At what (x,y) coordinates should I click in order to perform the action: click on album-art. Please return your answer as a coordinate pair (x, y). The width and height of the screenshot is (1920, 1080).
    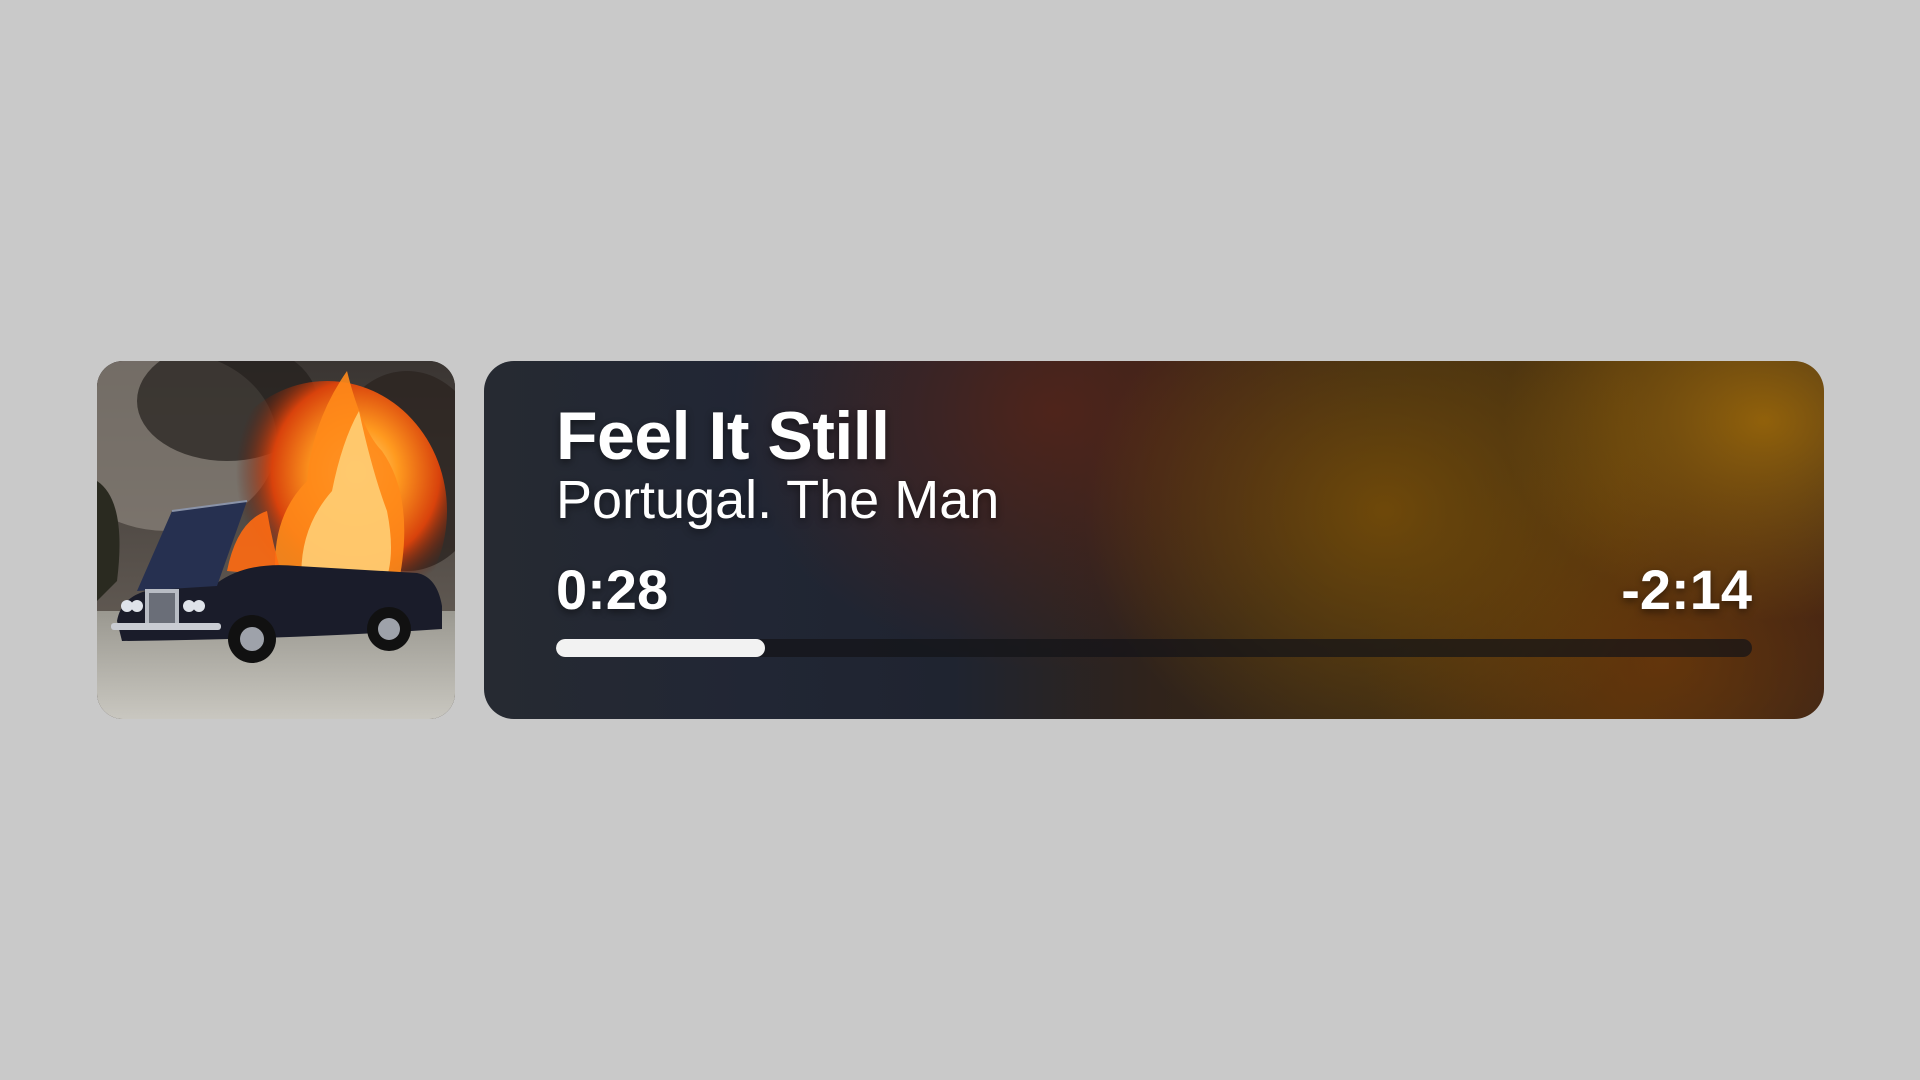
    Looking at the image, I should click on (276, 540).